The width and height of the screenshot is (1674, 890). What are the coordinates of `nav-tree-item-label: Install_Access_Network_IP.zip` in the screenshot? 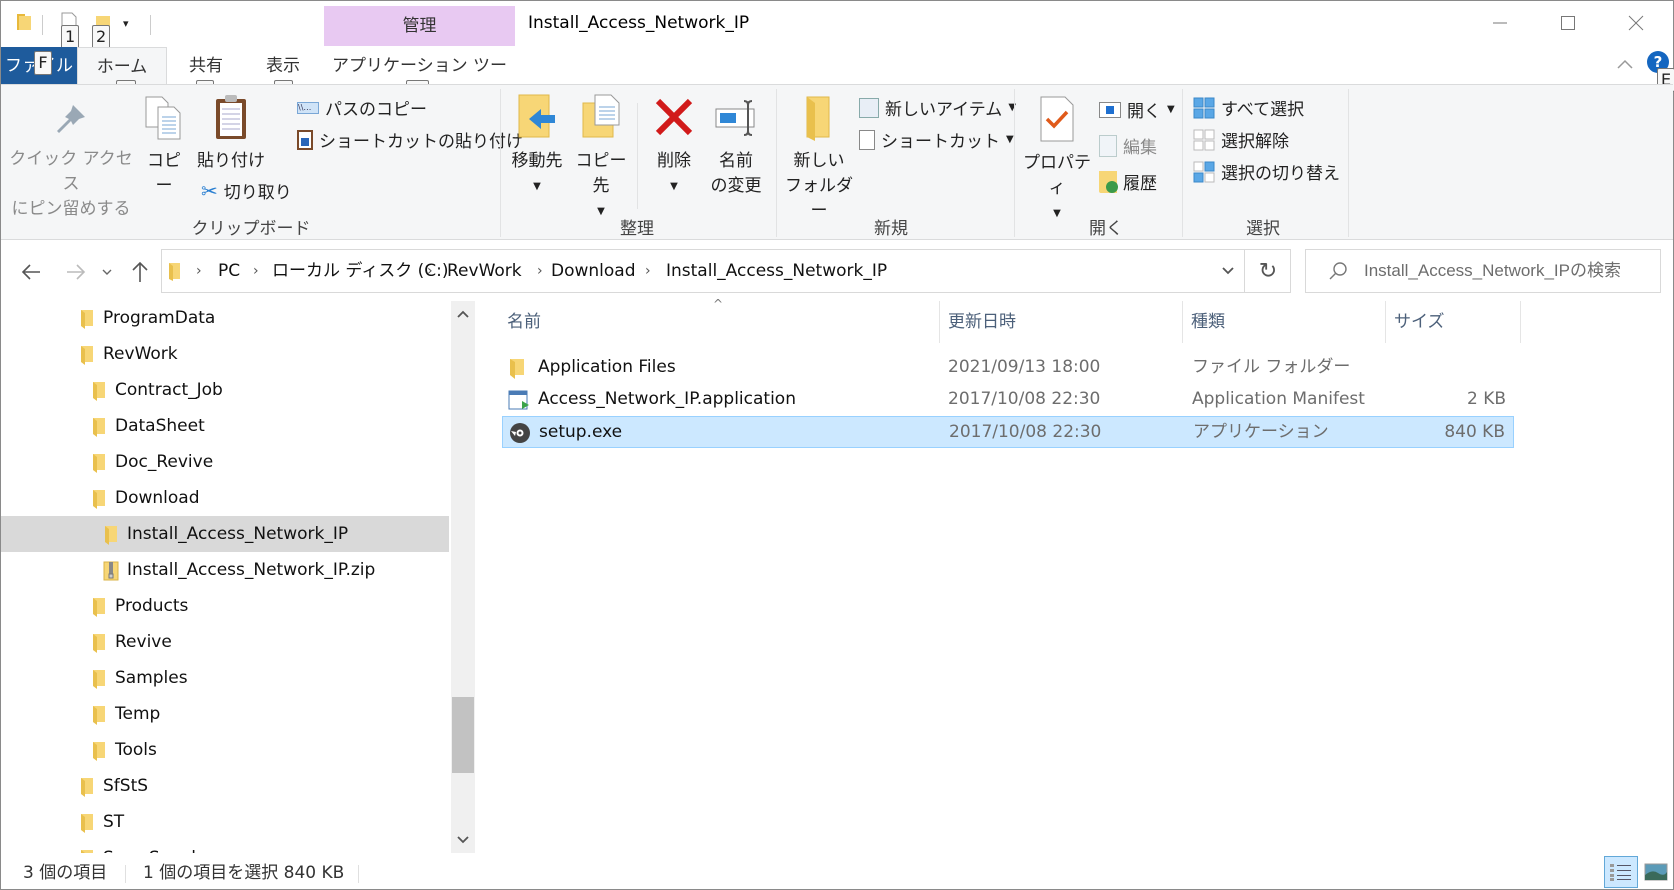 It's located at (251, 570).